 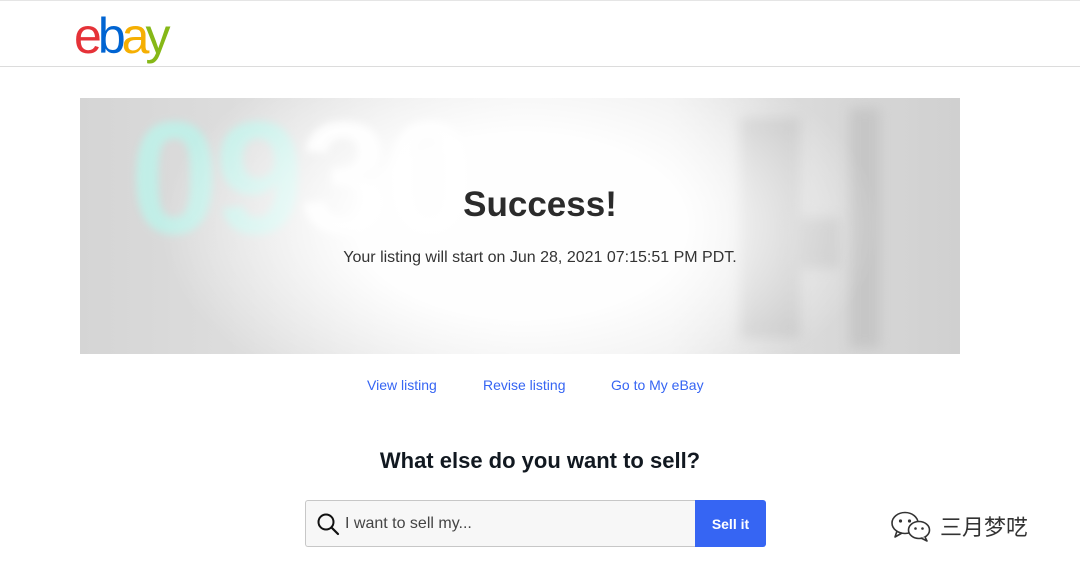 I want to click on sell-item-input, so click(x=515, y=523).